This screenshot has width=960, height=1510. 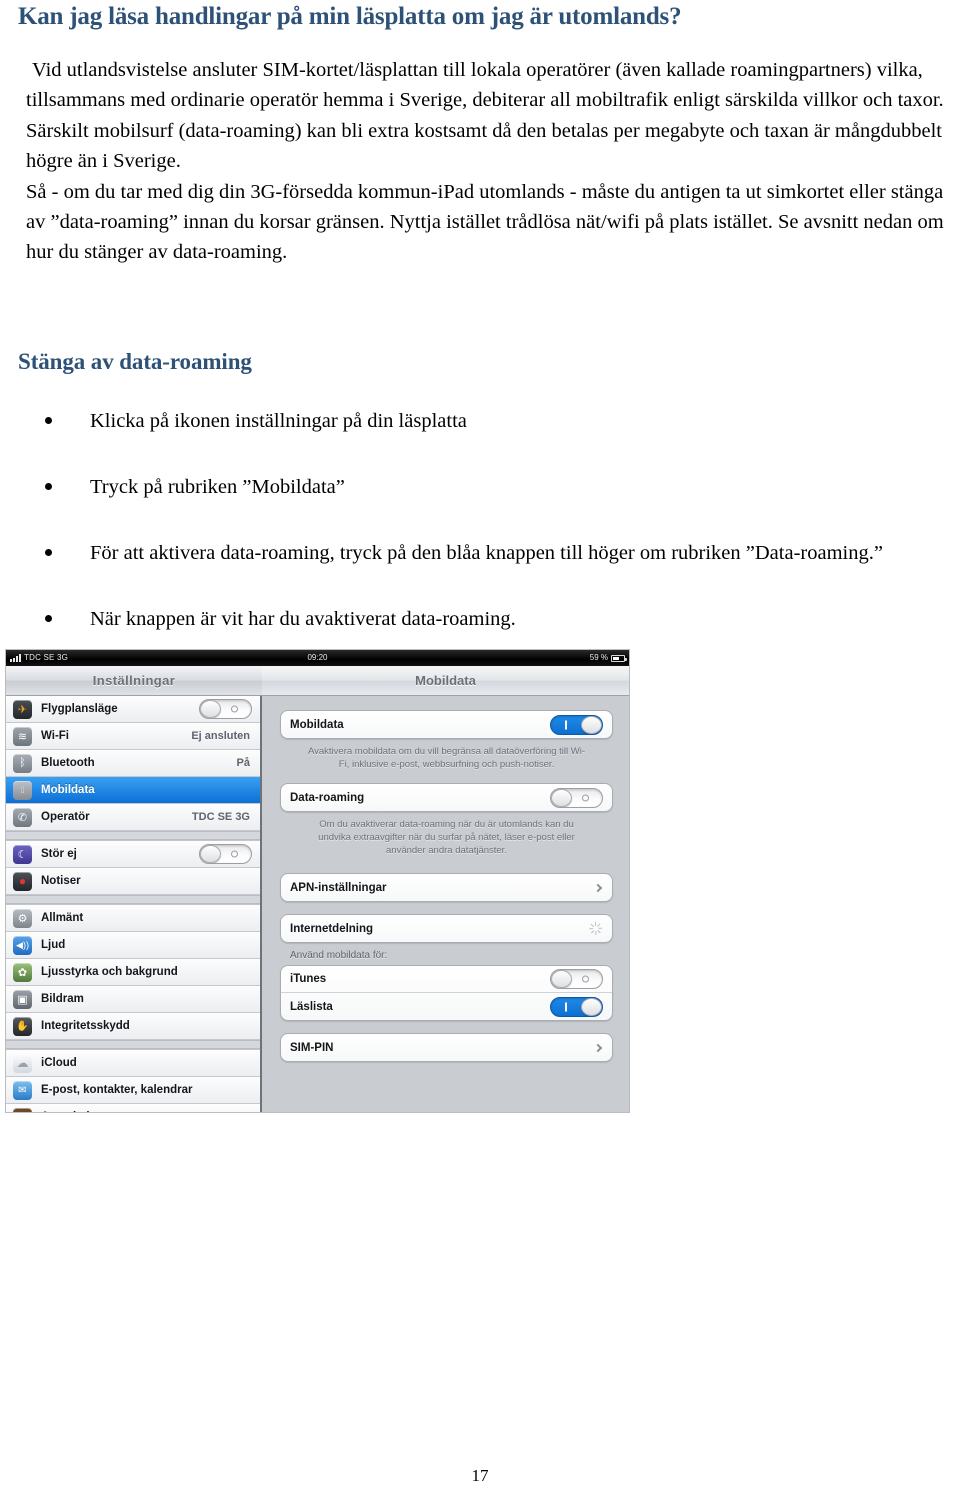 I want to click on sidebar-item-sounds: ◀)) Ljud, so click(x=133, y=945).